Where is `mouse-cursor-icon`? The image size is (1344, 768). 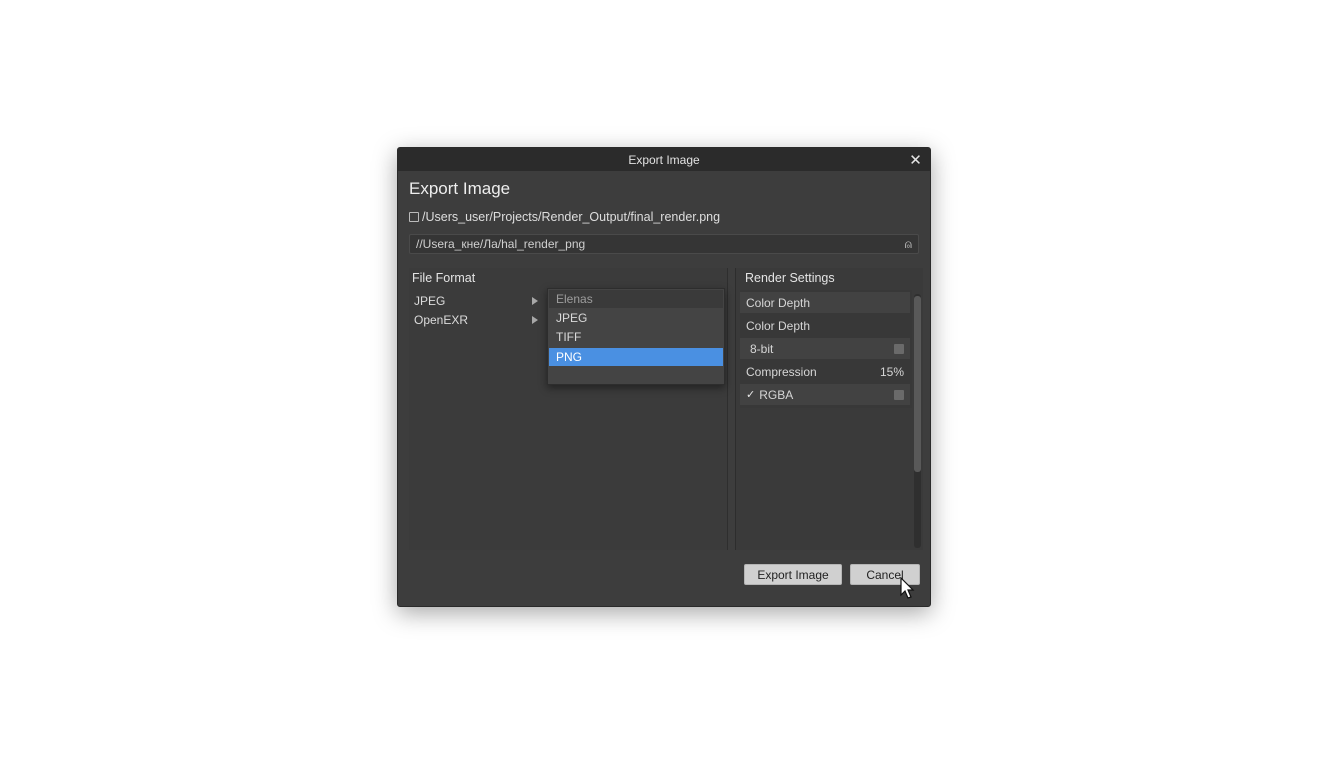 mouse-cursor-icon is located at coordinates (907, 588).